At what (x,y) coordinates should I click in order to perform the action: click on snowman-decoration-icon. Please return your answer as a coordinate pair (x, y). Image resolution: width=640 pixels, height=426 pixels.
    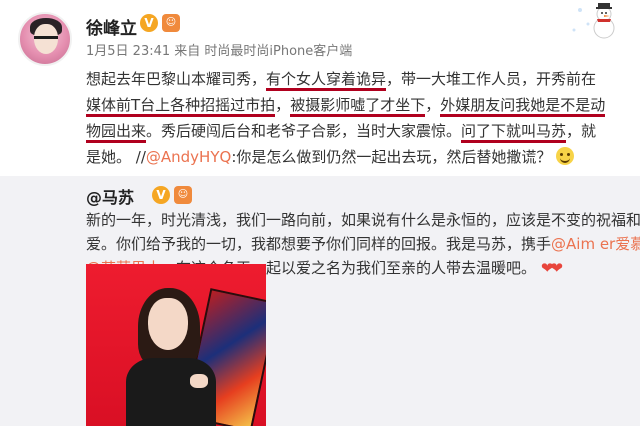
    Looking at the image, I should click on (593, 21).